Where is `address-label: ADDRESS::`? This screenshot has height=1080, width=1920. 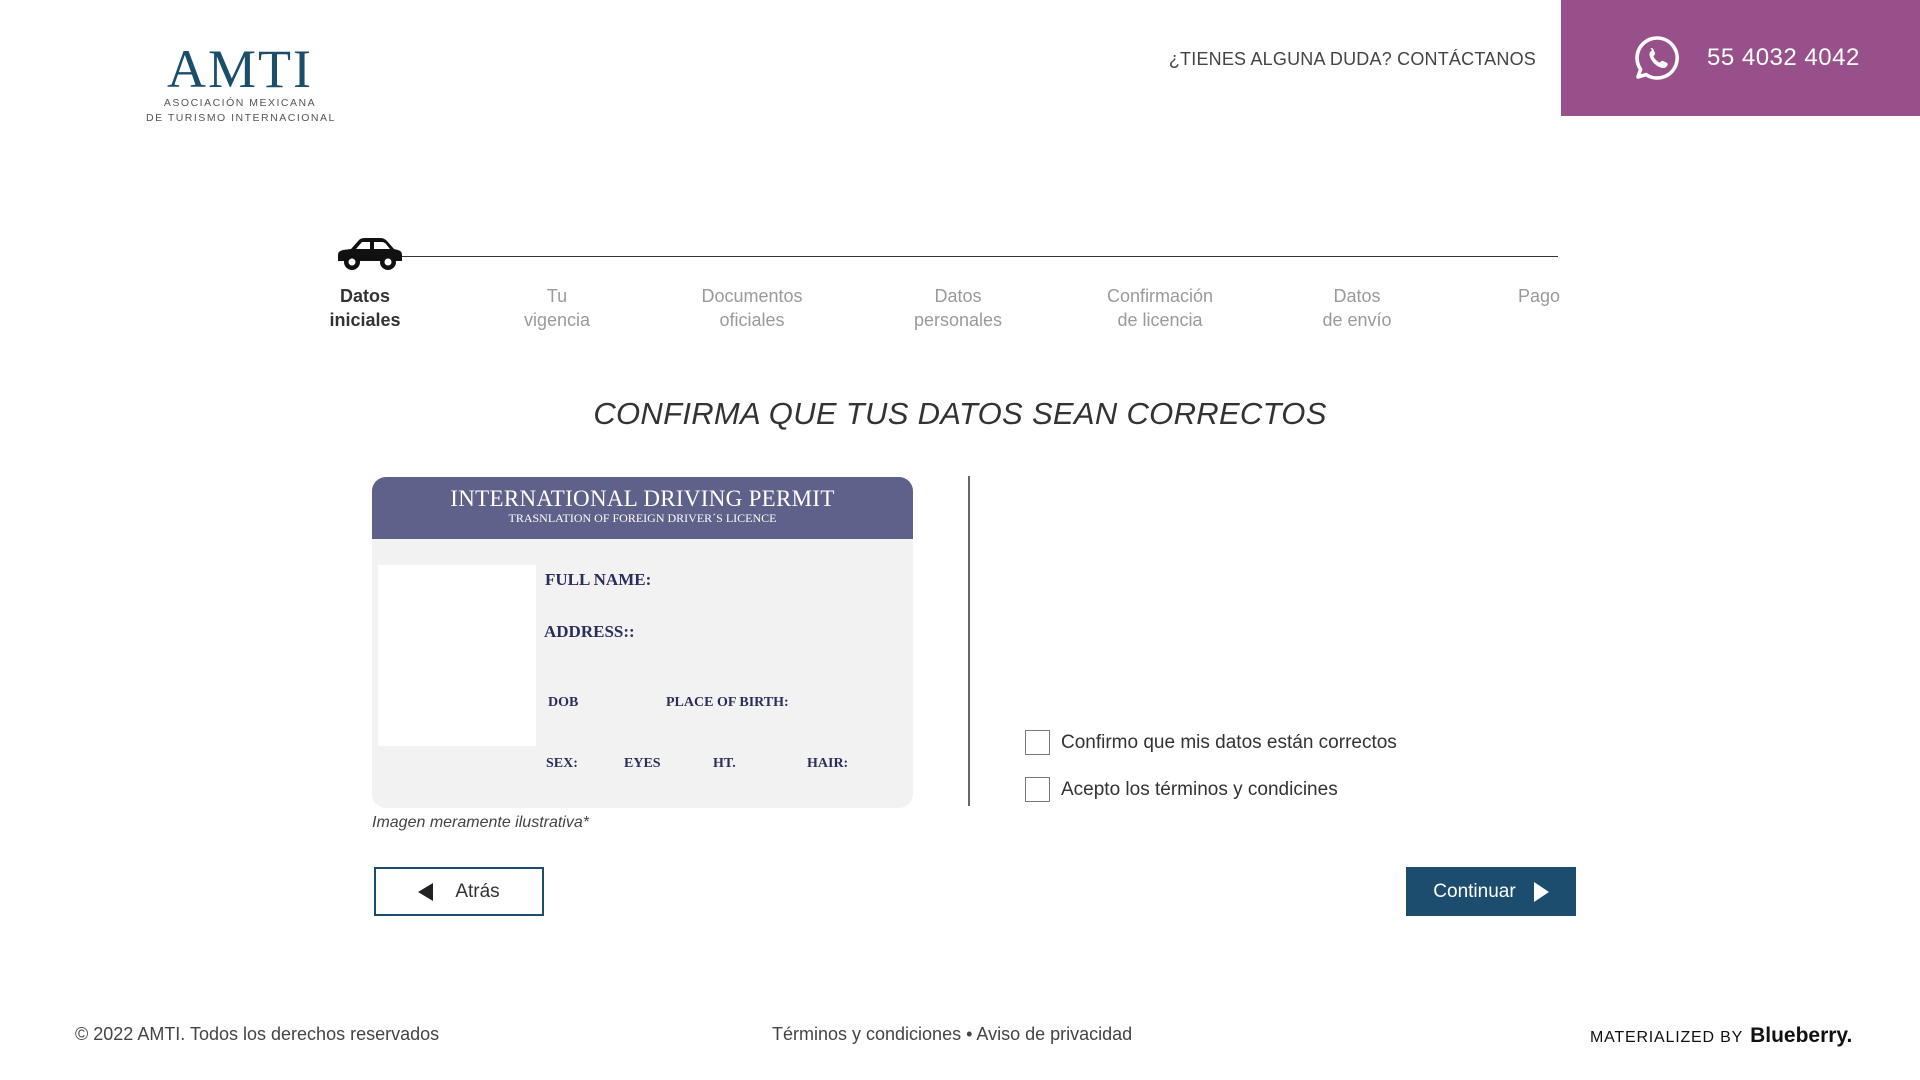
address-label: ADDRESS:: is located at coordinates (589, 631).